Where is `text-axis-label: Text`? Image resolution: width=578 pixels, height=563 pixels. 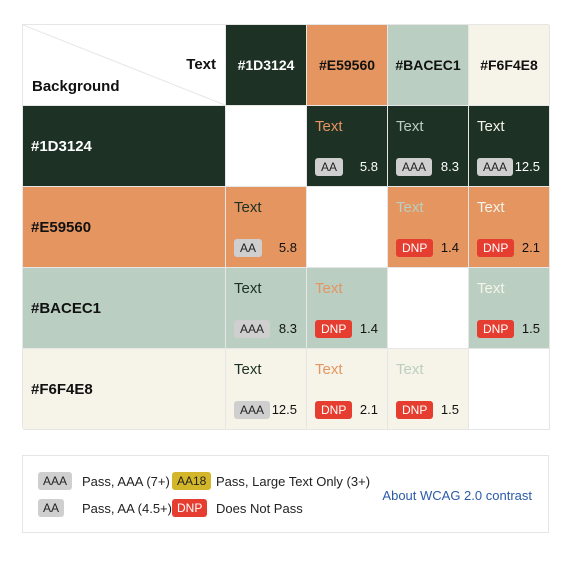
text-axis-label: Text is located at coordinates (201, 64).